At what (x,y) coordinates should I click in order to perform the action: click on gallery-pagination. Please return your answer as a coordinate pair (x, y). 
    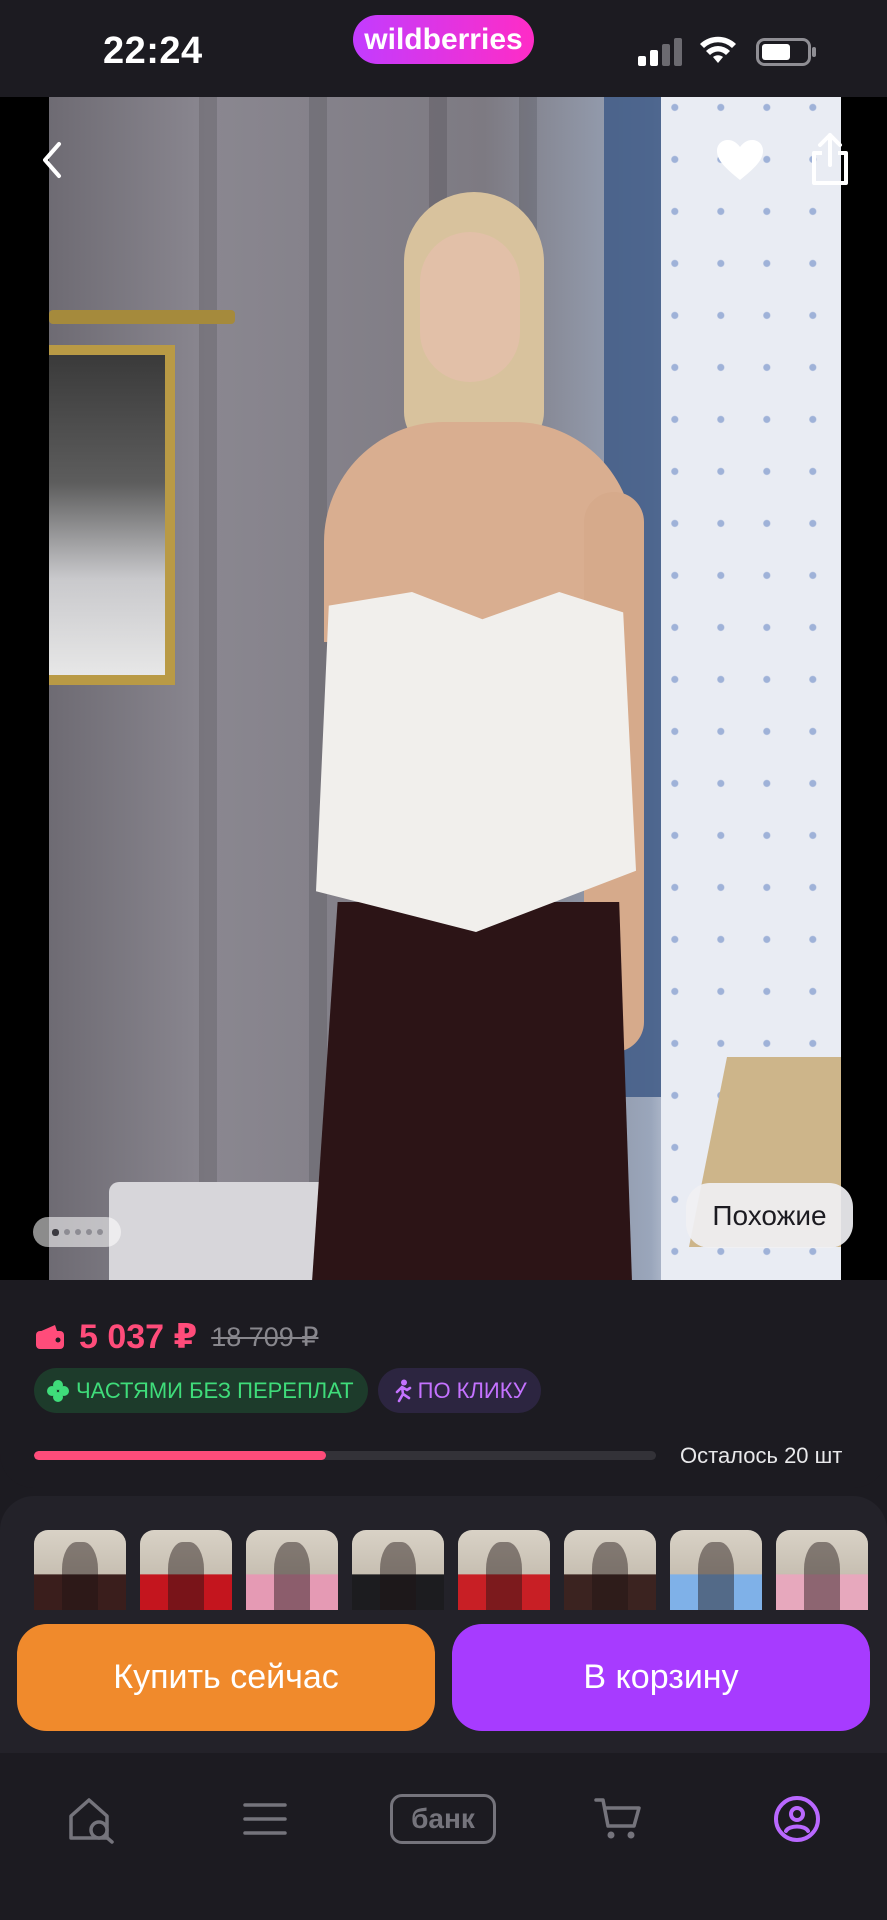
    Looking at the image, I should click on (77, 1232).